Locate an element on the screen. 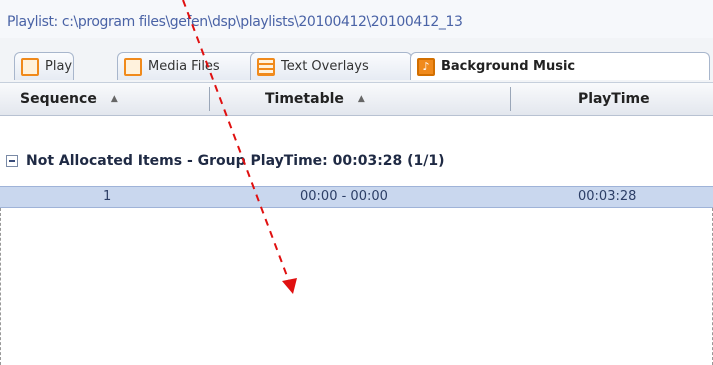 The image size is (713, 365). arrow-head-icon is located at coordinates (289, 286).